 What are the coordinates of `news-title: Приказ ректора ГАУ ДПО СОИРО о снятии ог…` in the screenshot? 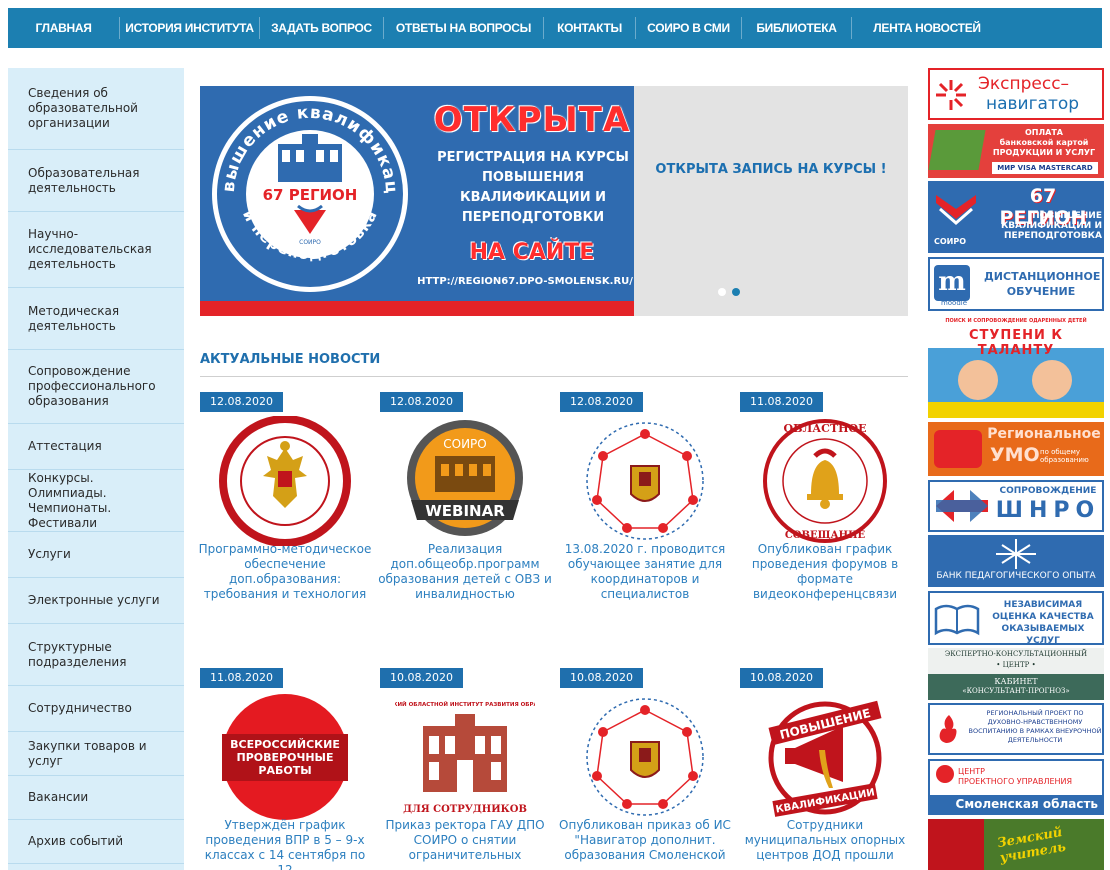 It's located at (465, 840).